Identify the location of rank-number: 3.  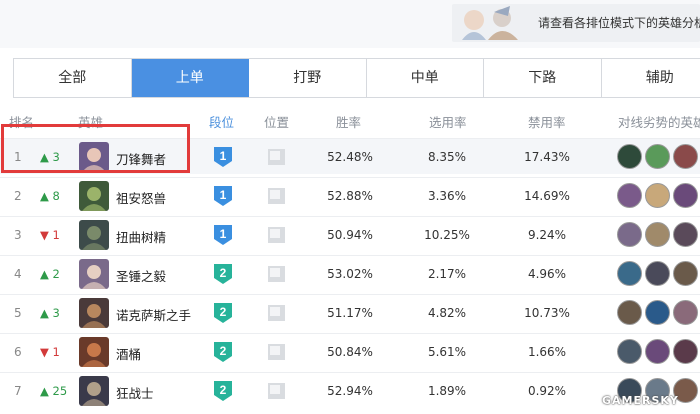
(18, 235).